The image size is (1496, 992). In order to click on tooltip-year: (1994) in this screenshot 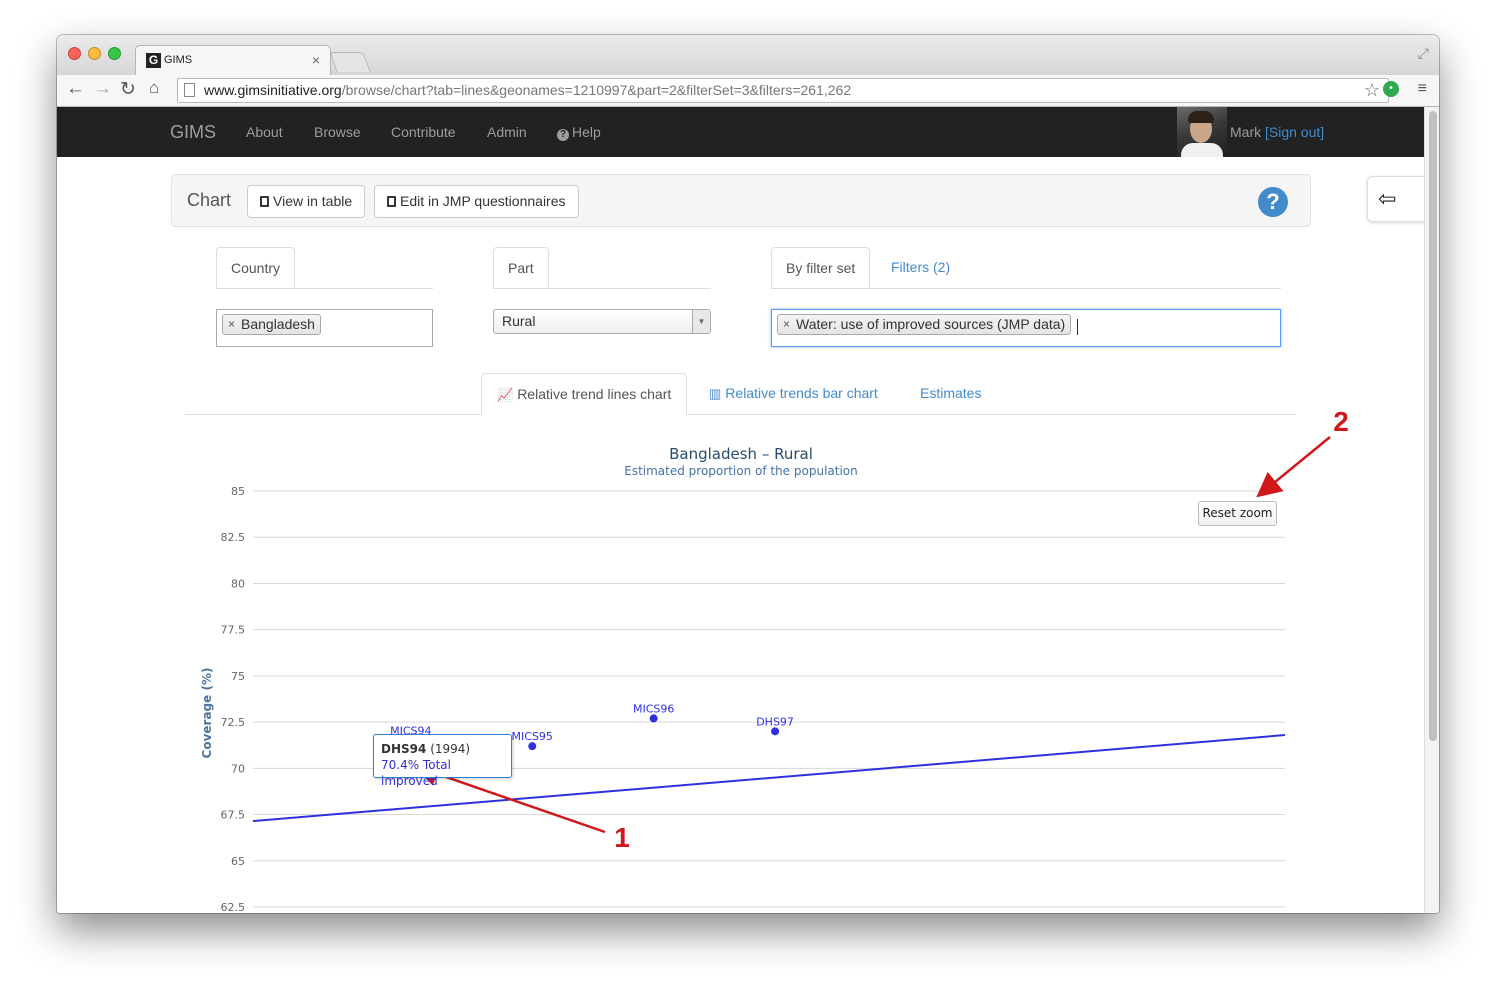, I will do `click(450, 749)`.